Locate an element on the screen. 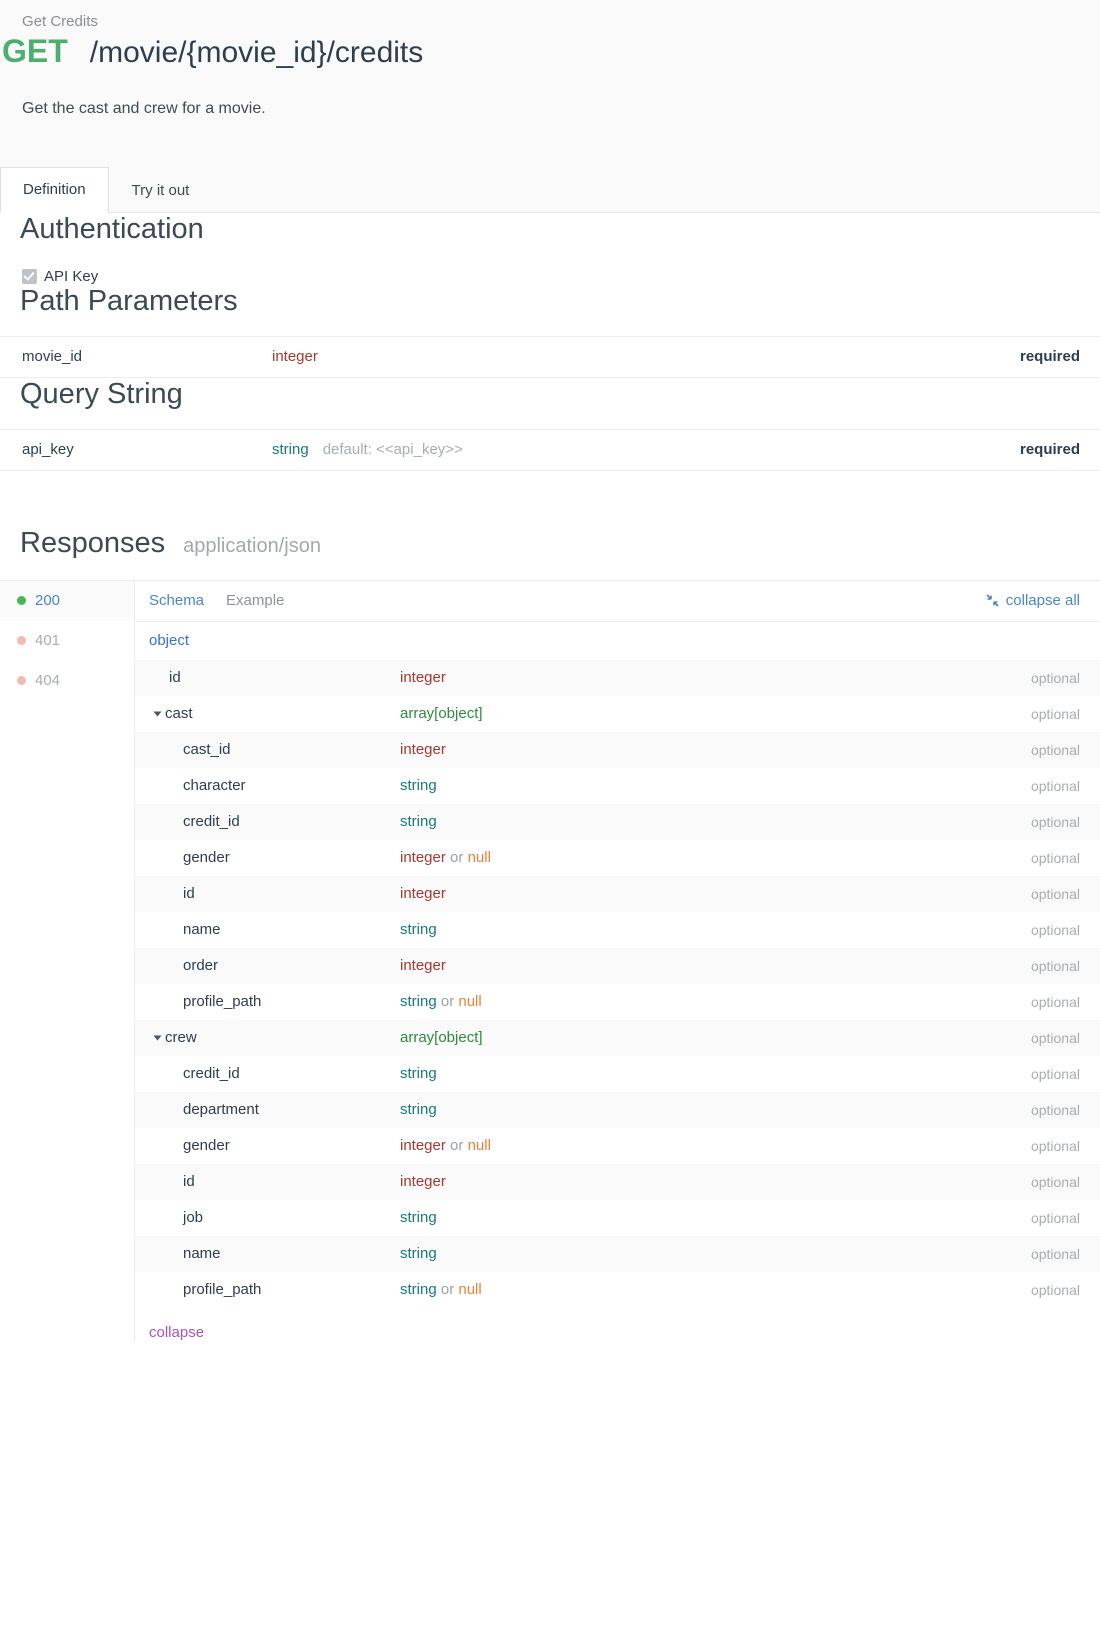  schema-field-type: integer is located at coordinates (423, 1146).